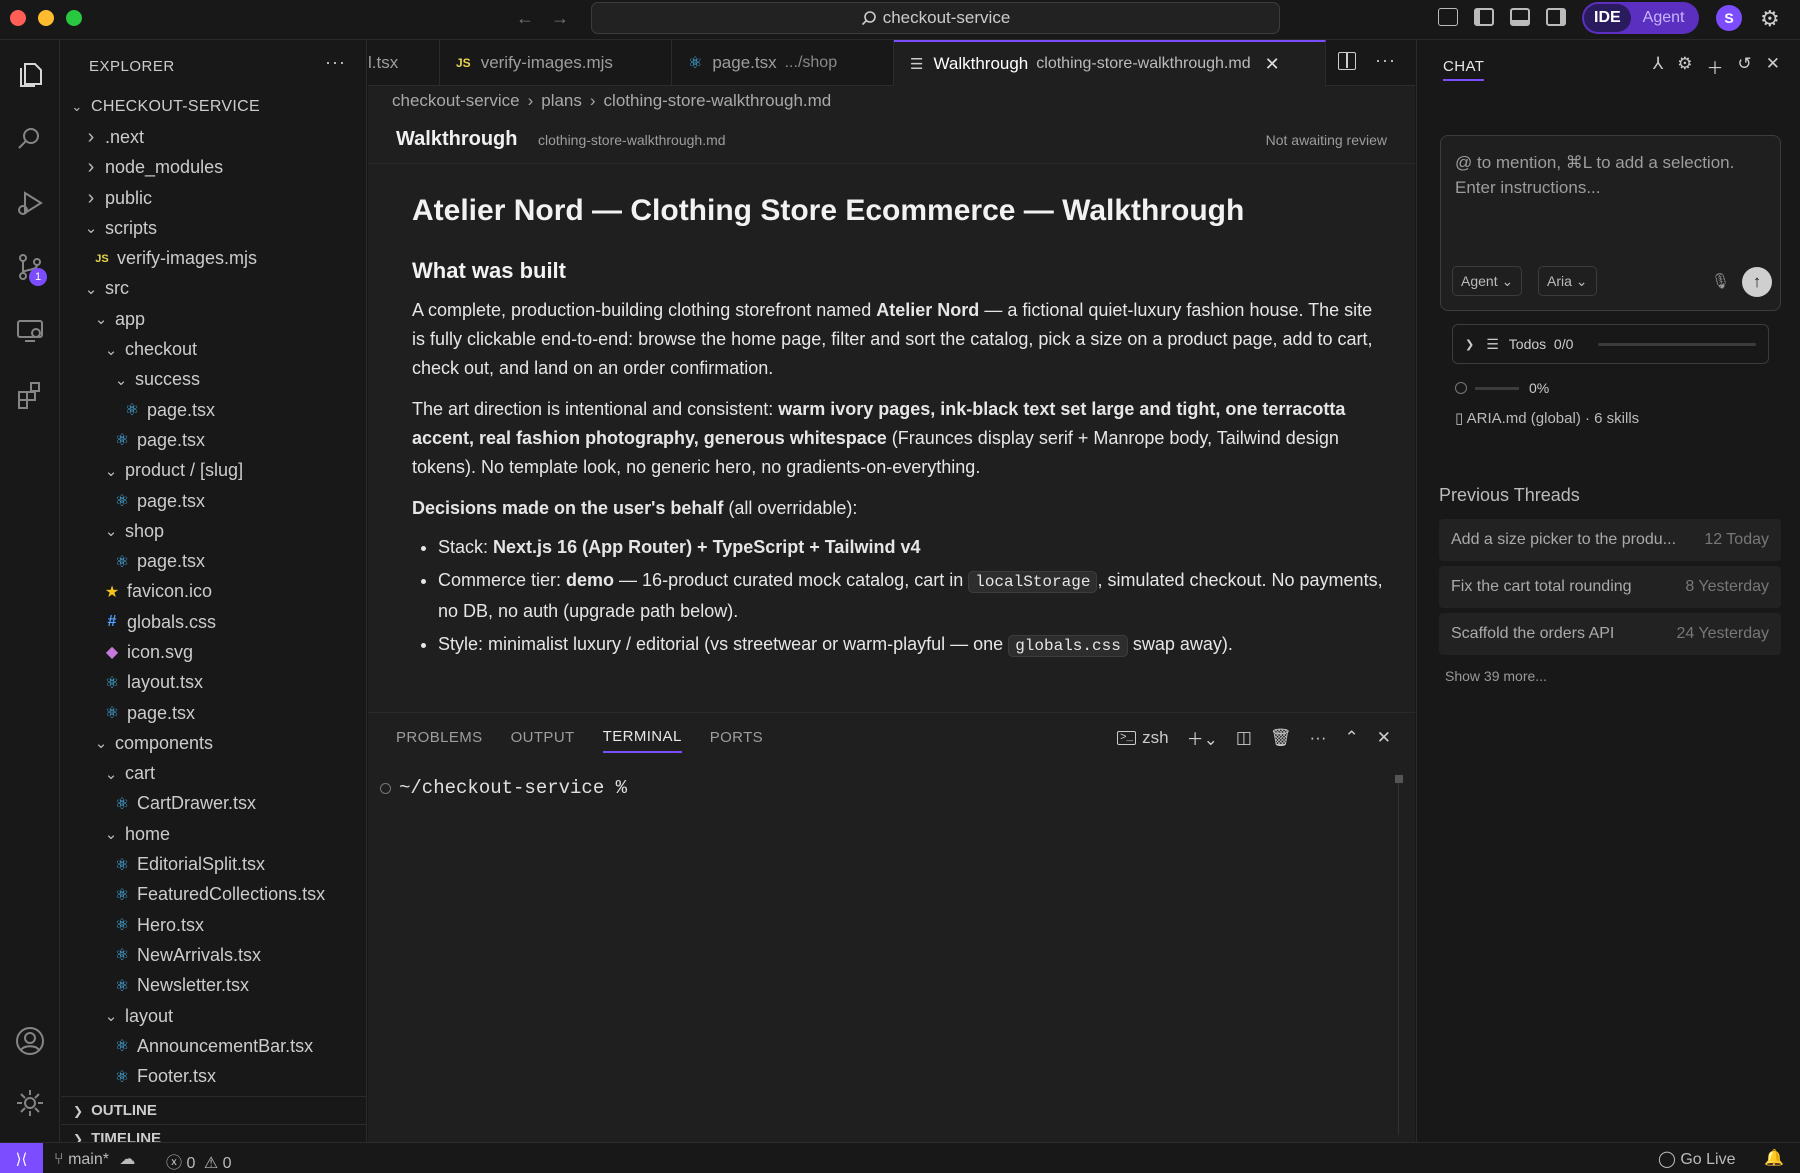  What do you see at coordinates (404, 63) in the screenshot?
I see `tab-partial-tsx: l.tsx` at bounding box center [404, 63].